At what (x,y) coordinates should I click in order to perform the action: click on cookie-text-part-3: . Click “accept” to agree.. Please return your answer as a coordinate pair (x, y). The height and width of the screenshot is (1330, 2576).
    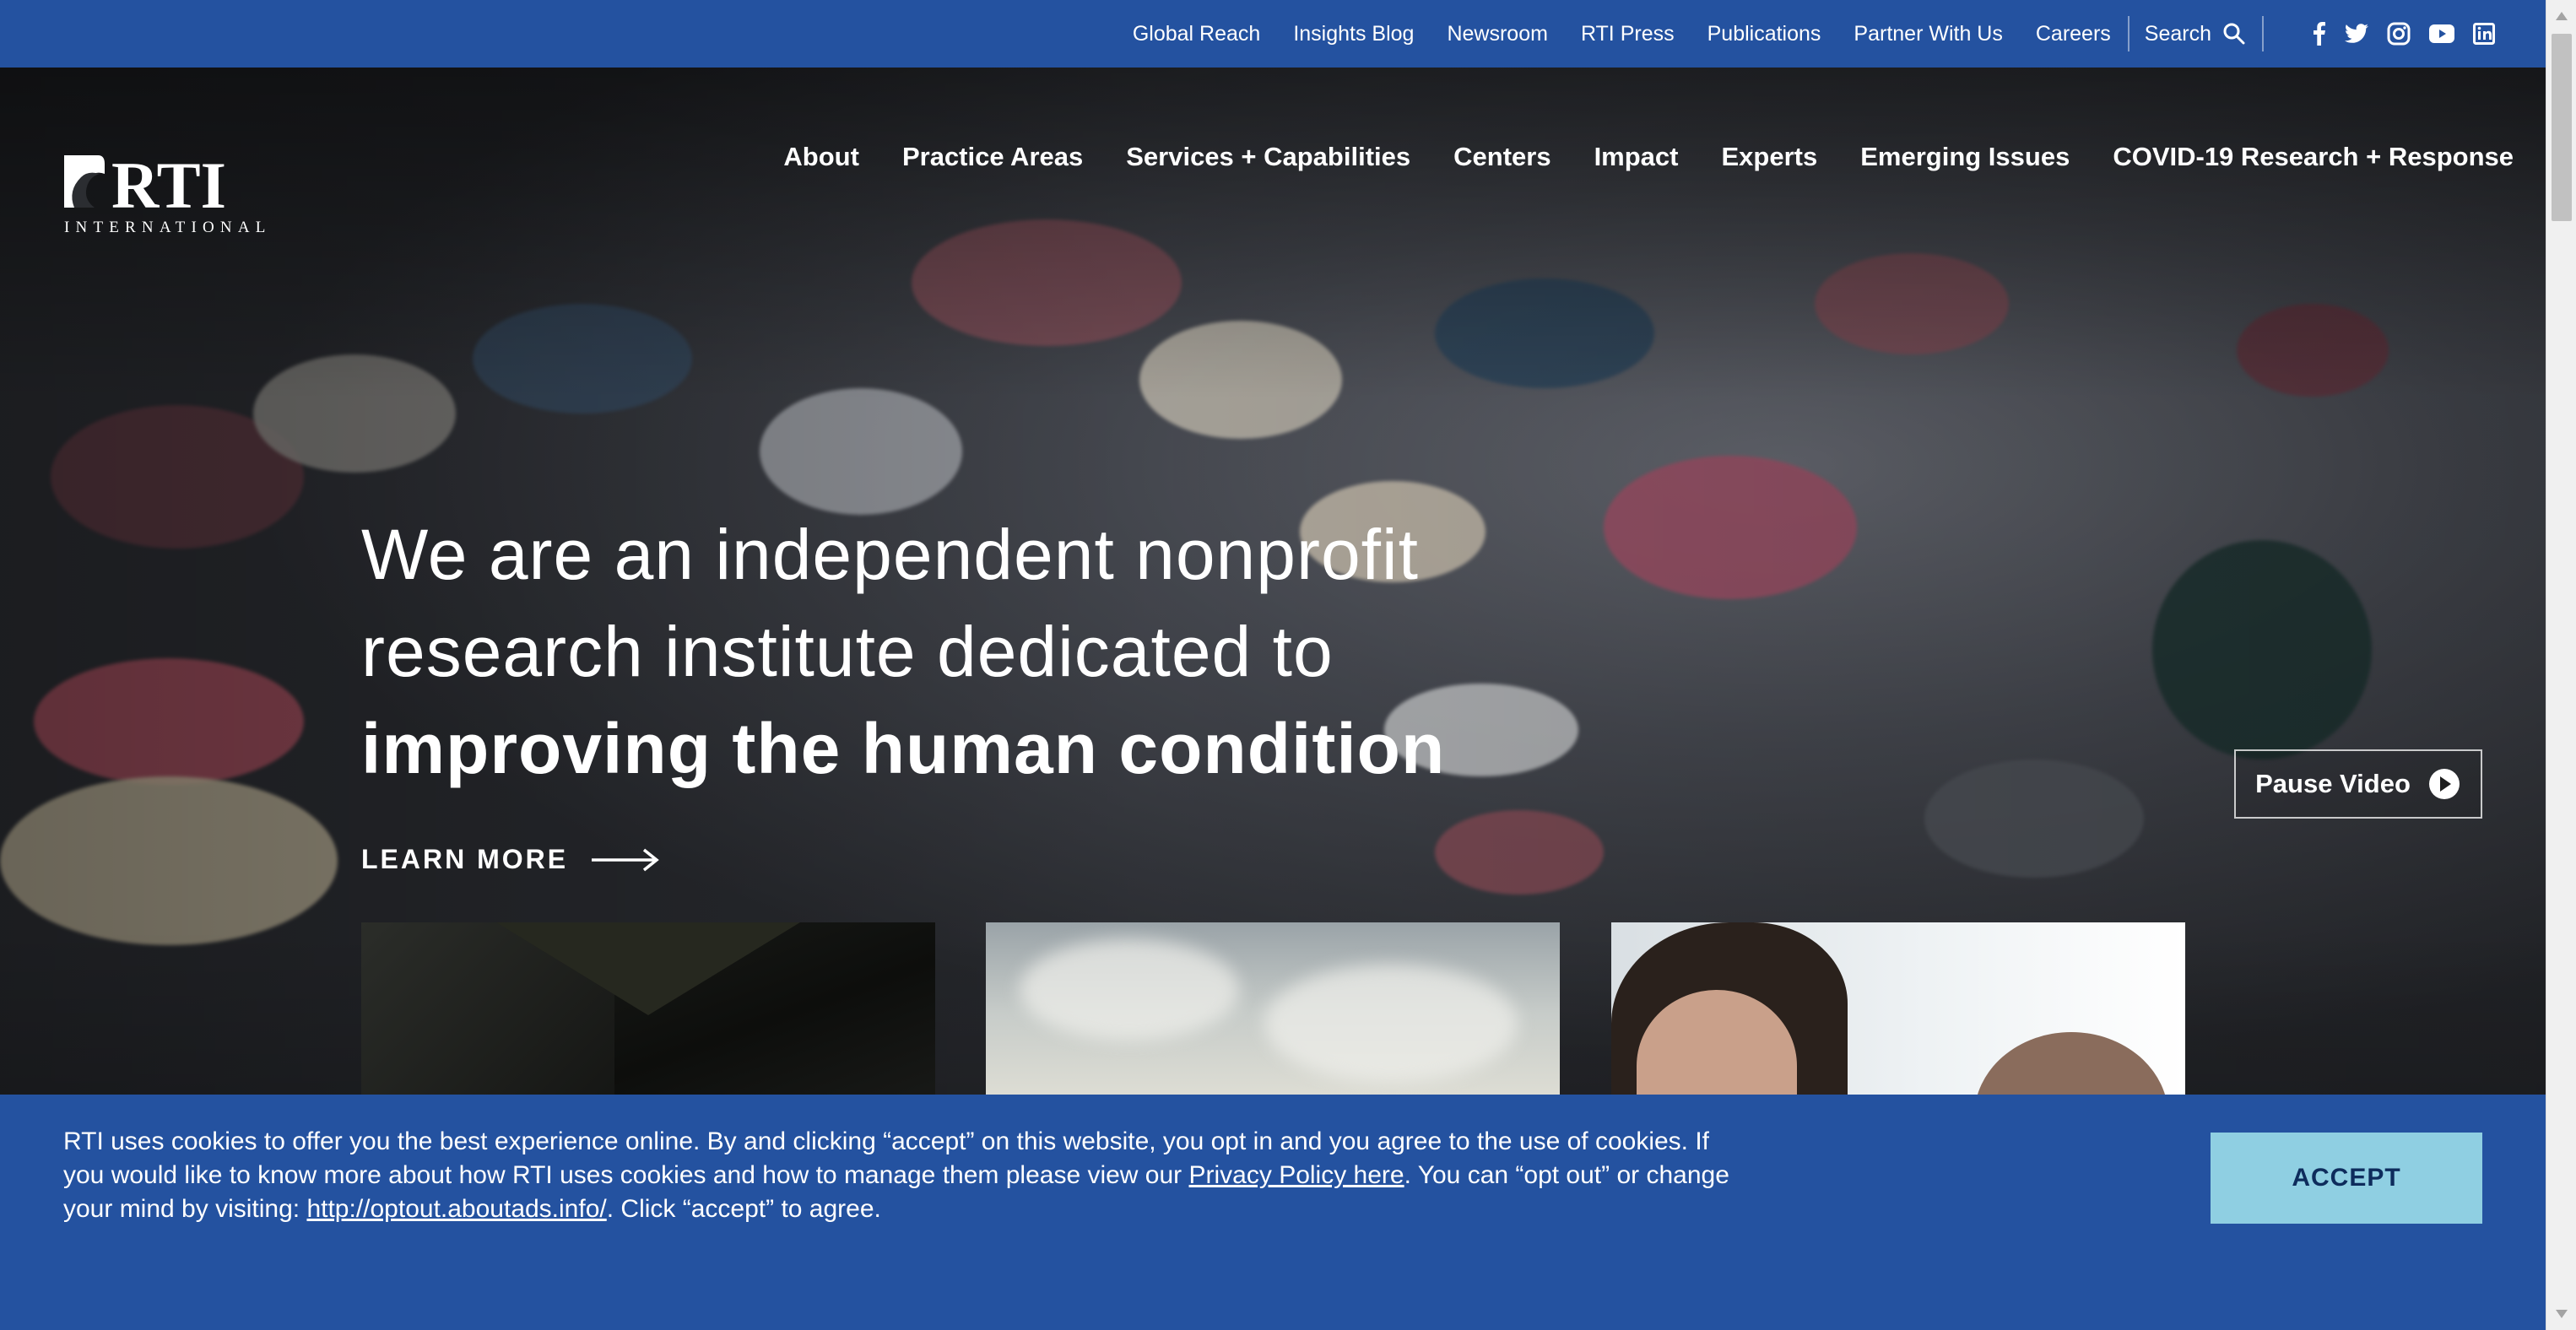
    Looking at the image, I should click on (743, 1209).